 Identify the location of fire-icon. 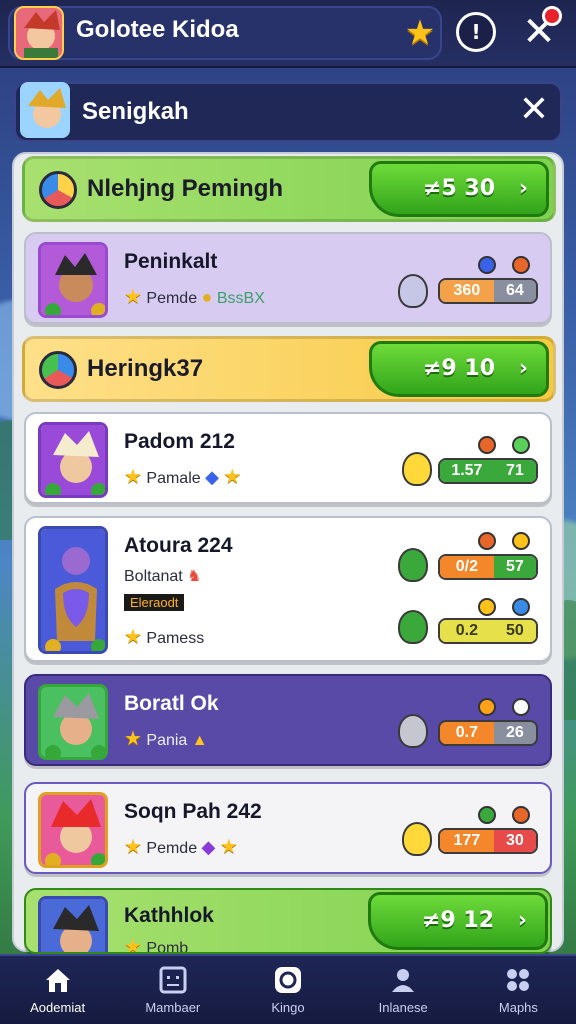
(521, 265).